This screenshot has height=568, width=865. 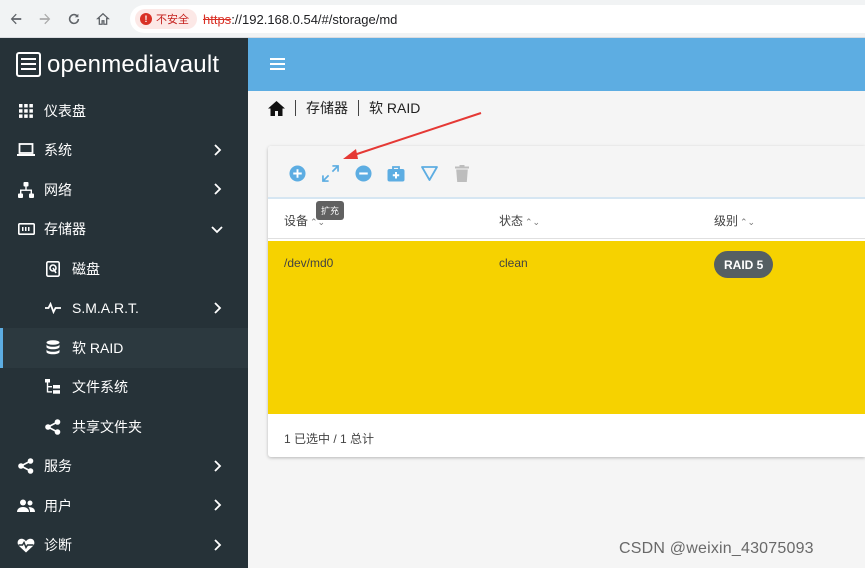 What do you see at coordinates (124, 230) in the screenshot?
I see `sidebar-item-storage: 存储器` at bounding box center [124, 230].